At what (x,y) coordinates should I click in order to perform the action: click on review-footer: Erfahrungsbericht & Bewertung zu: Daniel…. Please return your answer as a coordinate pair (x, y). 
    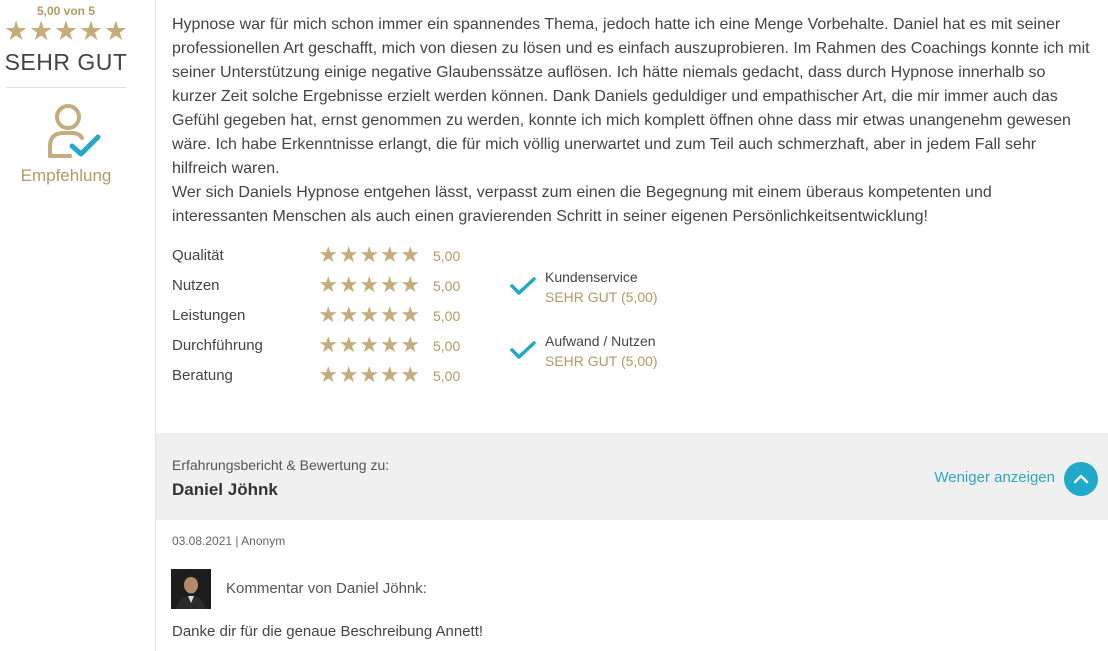
    Looking at the image, I should click on (632, 476).